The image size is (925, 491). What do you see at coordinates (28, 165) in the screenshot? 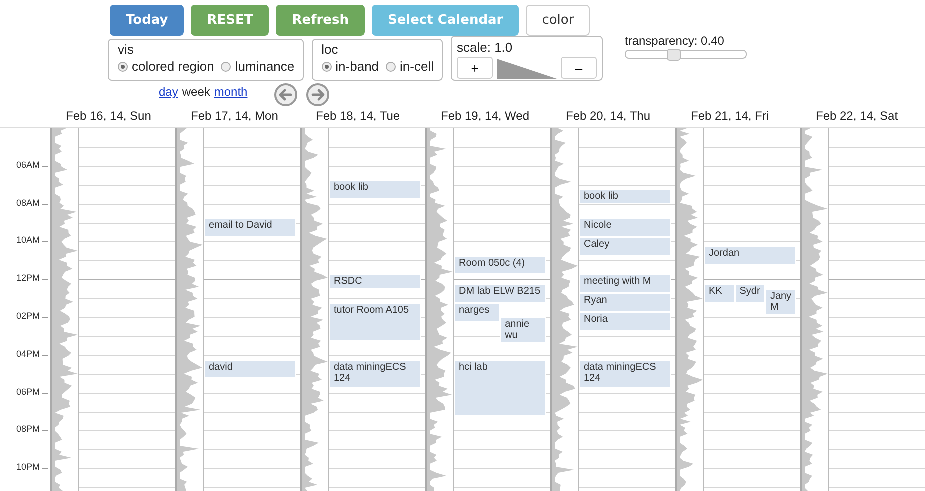
I see `time-label: 06AM` at bounding box center [28, 165].